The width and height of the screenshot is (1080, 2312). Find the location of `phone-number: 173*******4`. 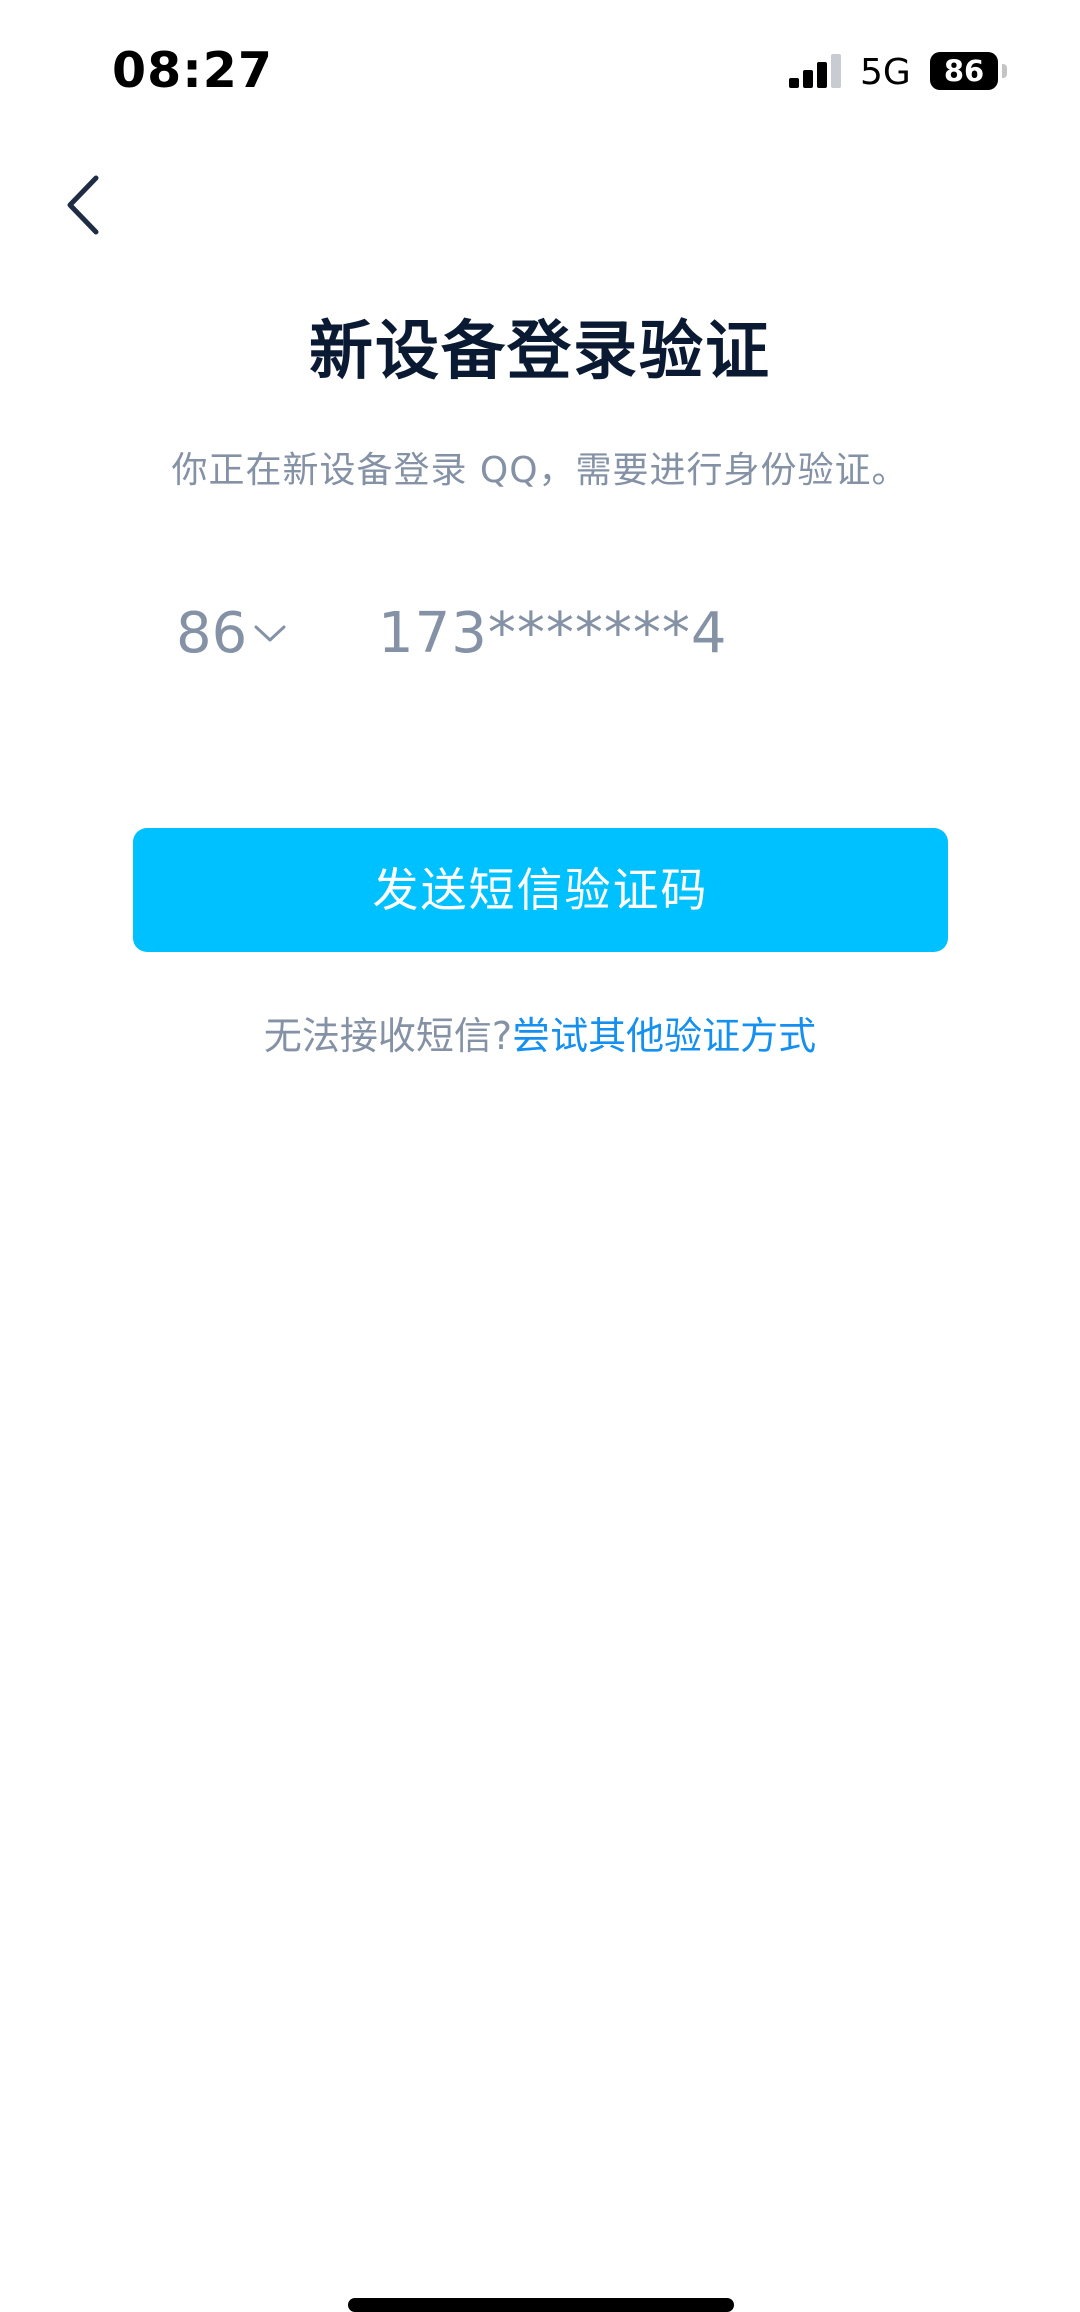

phone-number: 173*******4 is located at coordinates (553, 633).